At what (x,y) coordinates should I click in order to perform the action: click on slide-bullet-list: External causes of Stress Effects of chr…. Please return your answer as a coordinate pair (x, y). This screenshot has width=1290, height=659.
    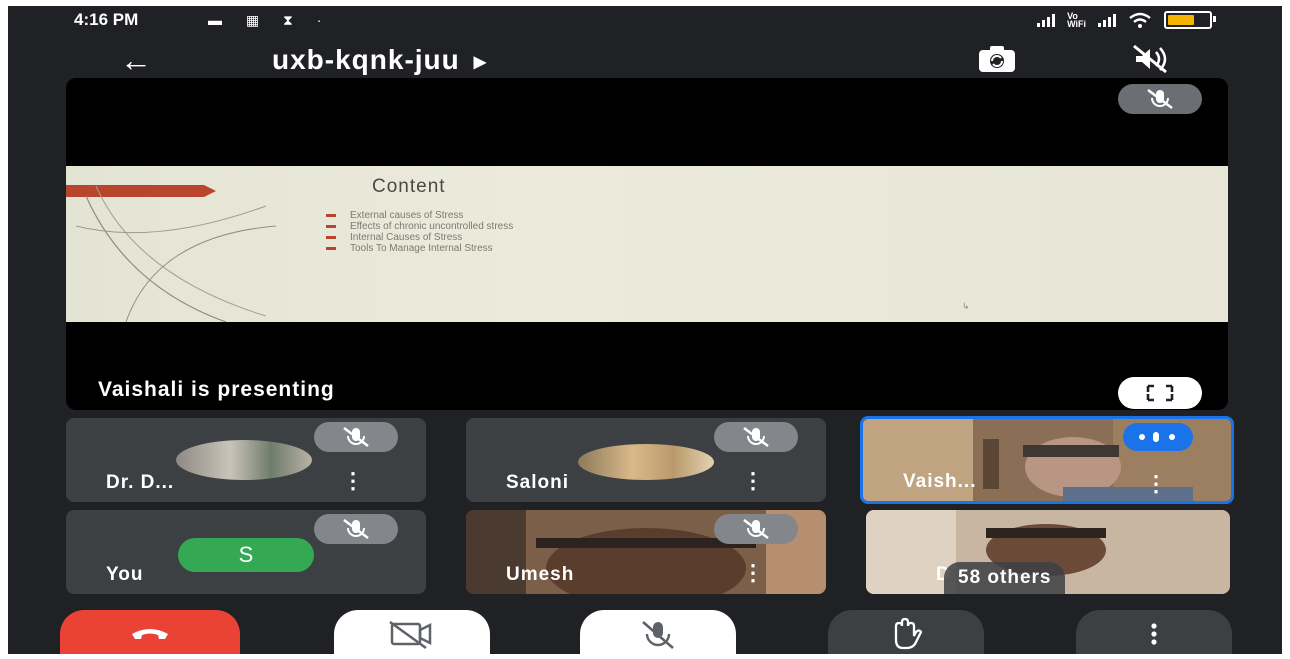
    Looking at the image, I should click on (416, 232).